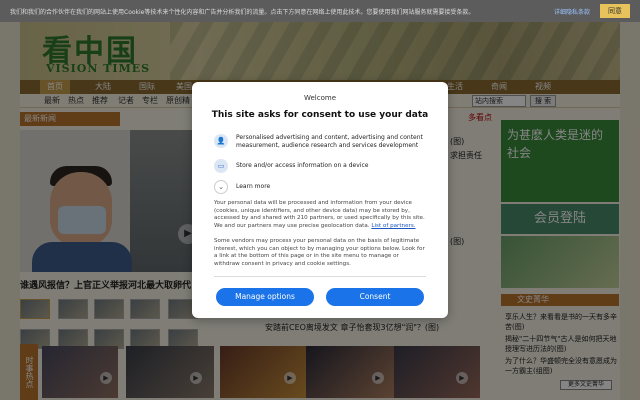 The image size is (640, 400). What do you see at coordinates (393, 226) in the screenshot?
I see `list-of-partners-link: List of partners.` at bounding box center [393, 226].